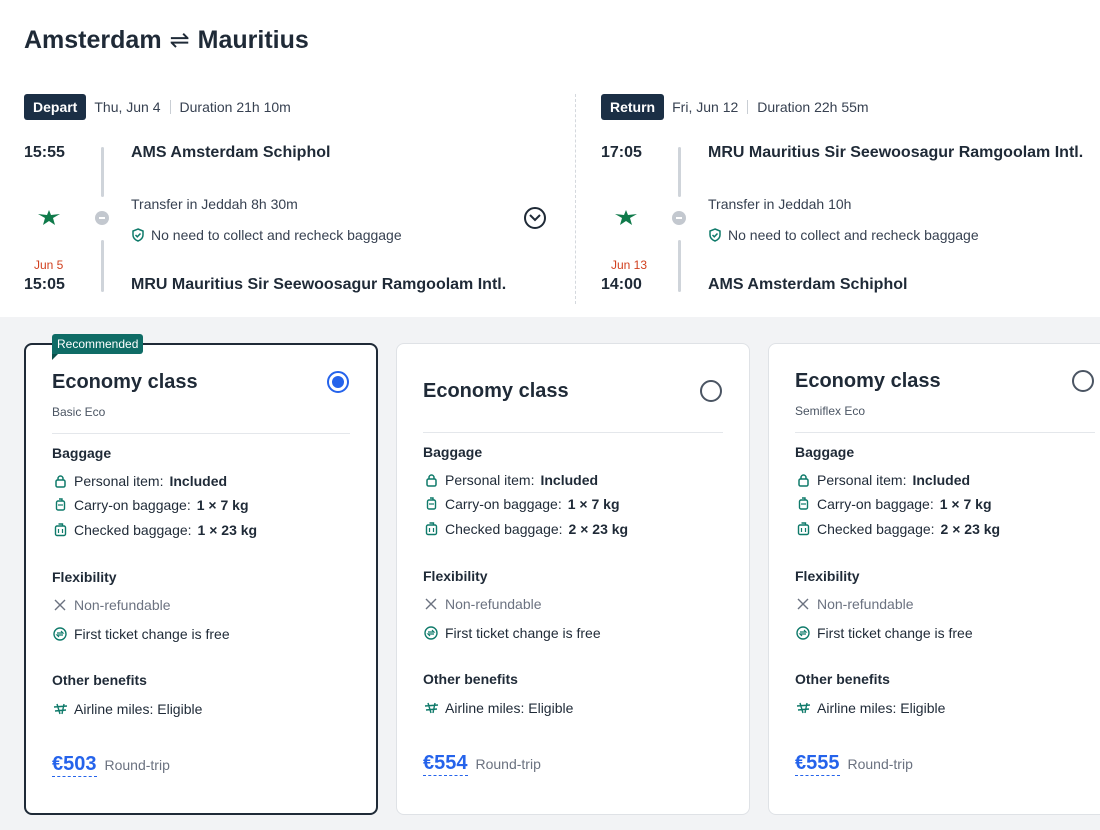 The image size is (1100, 830). Describe the element at coordinates (74, 765) in the screenshot. I see `fare-price: €503` at that location.